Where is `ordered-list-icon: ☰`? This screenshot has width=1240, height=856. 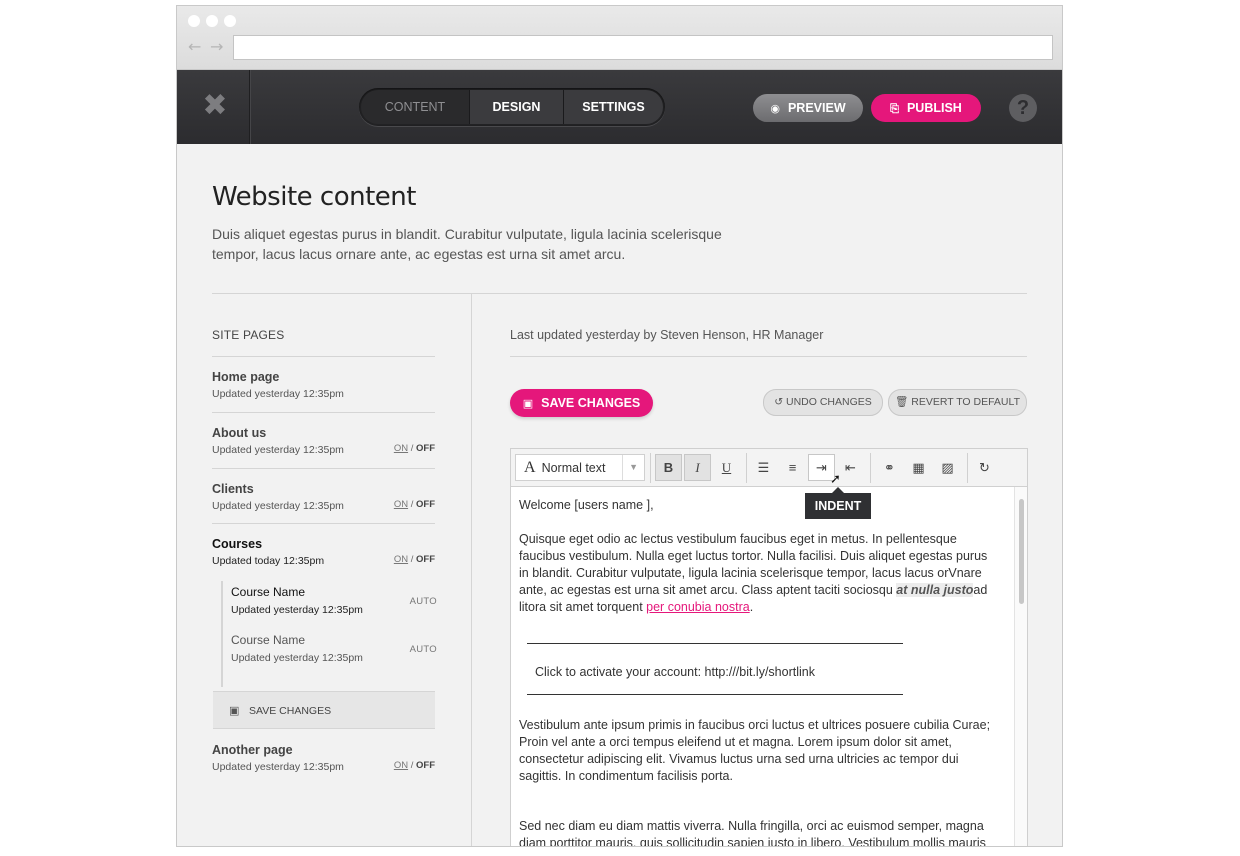 ordered-list-icon: ☰ is located at coordinates (763, 467).